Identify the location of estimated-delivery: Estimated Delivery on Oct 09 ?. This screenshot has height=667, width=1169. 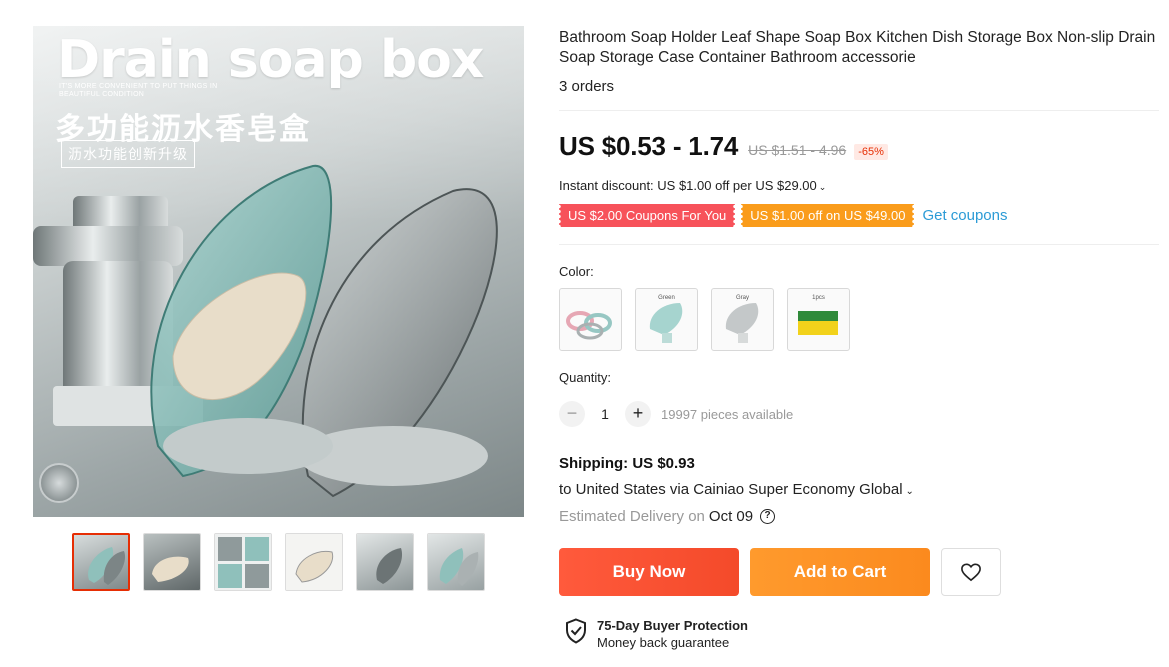
(667, 516).